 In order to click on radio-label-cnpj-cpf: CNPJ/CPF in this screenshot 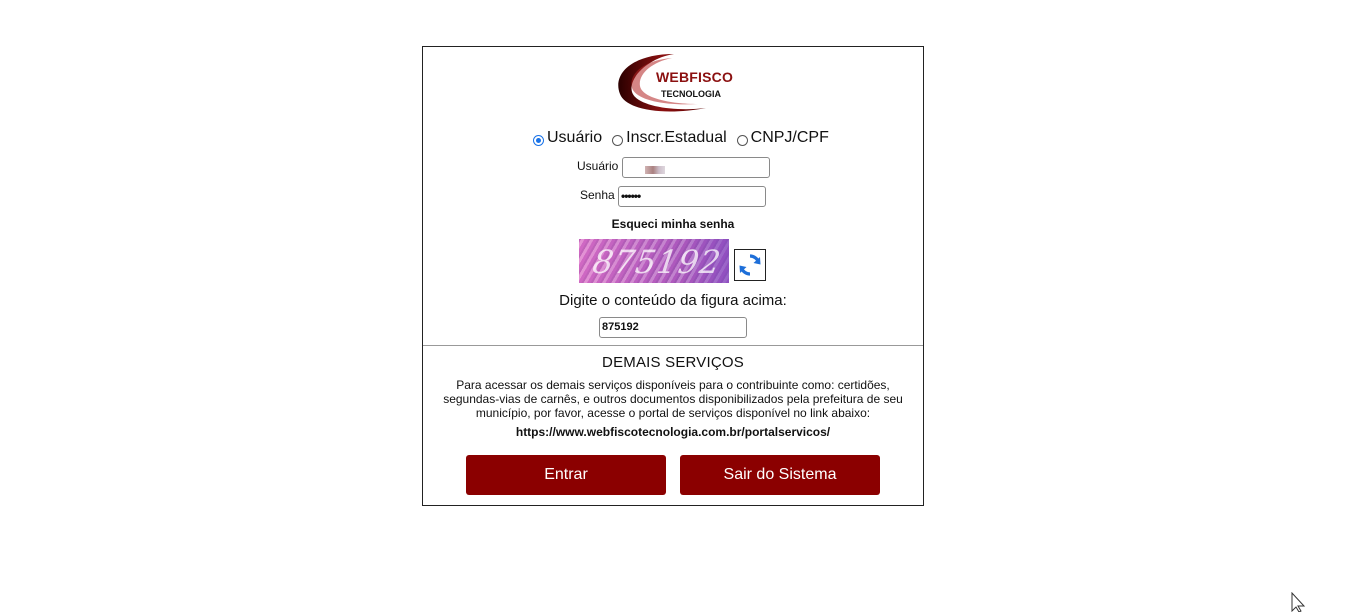, I will do `click(789, 137)`.